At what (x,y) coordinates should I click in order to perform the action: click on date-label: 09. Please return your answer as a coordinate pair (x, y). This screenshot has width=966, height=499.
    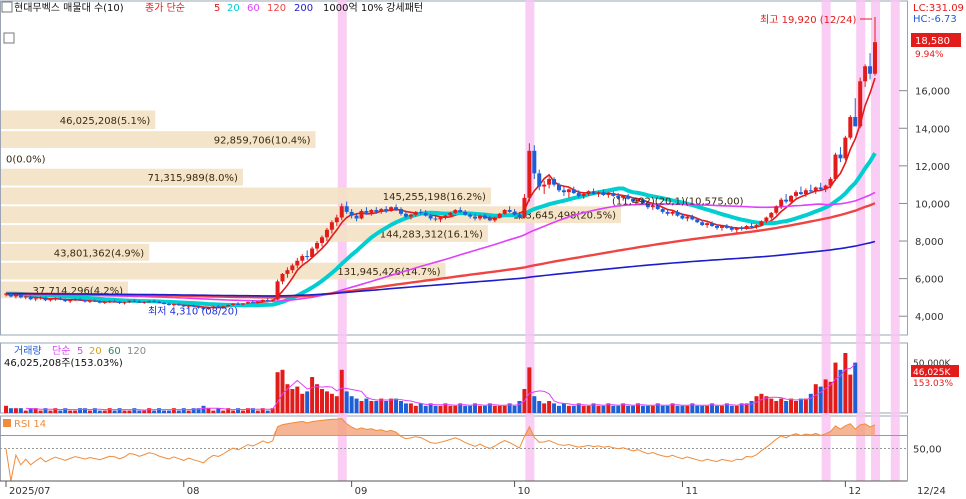
    Looking at the image, I should click on (361, 491).